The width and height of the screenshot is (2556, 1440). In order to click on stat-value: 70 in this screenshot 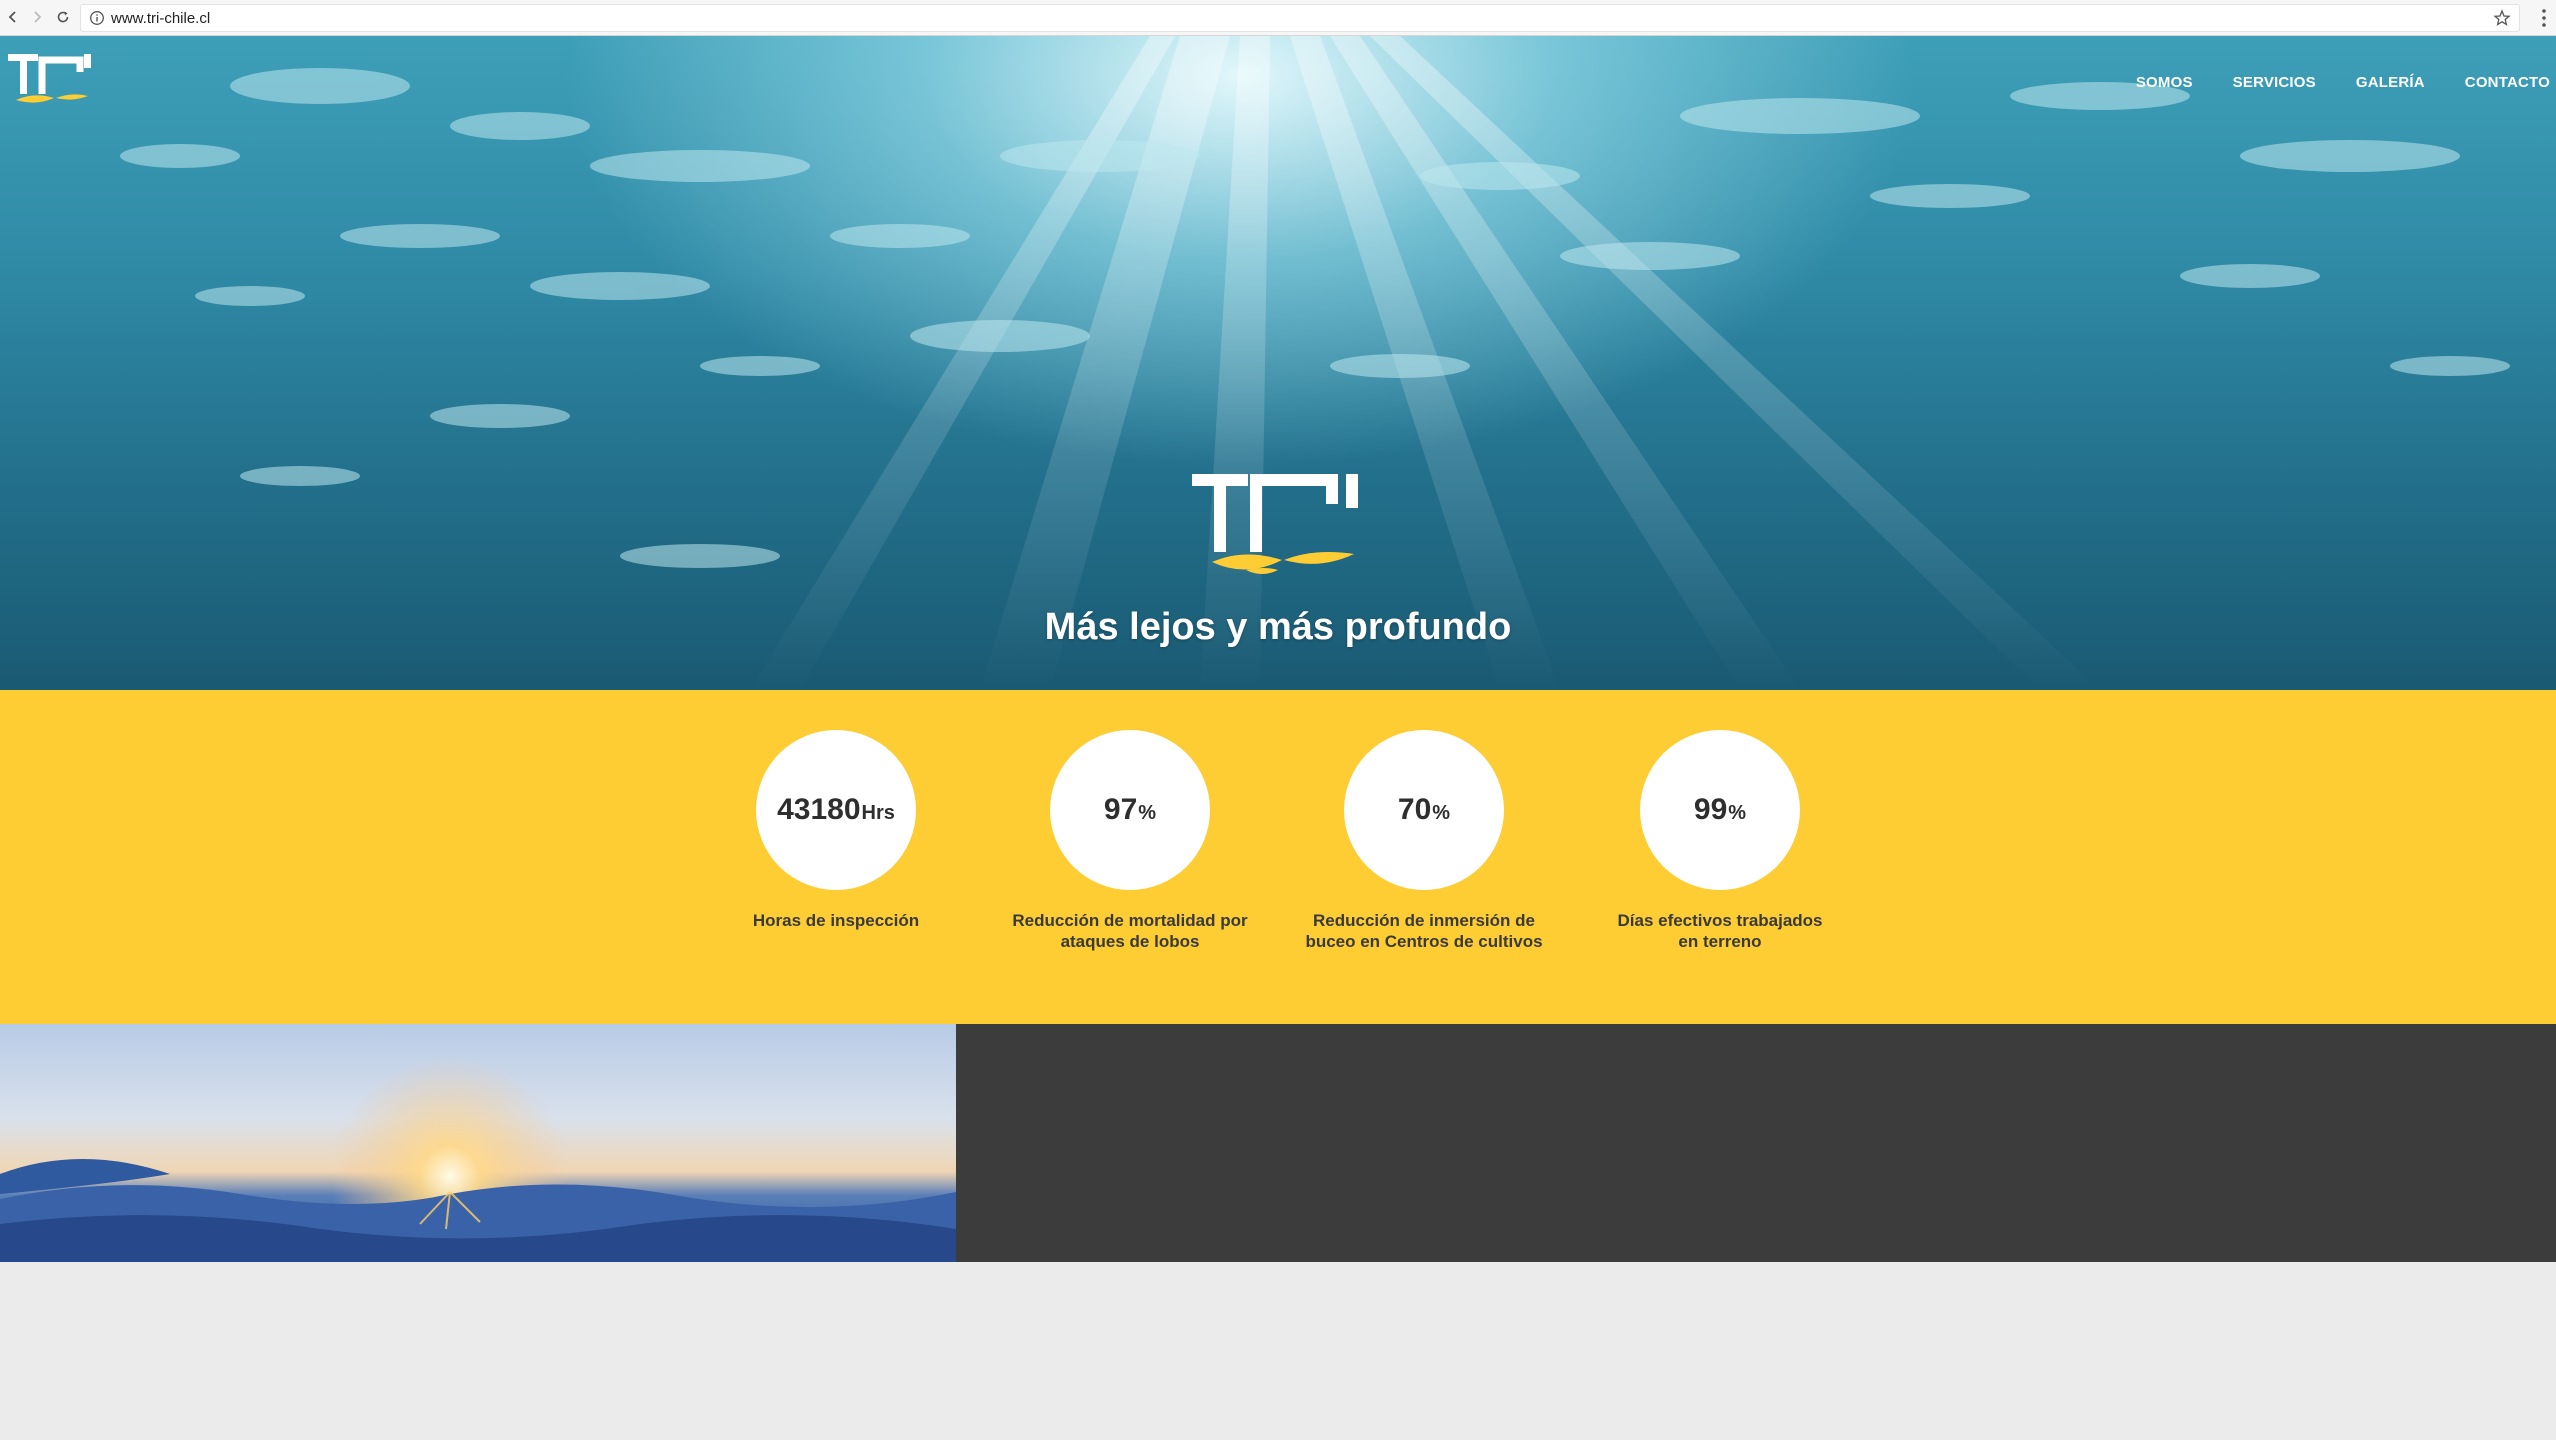, I will do `click(1414, 809)`.